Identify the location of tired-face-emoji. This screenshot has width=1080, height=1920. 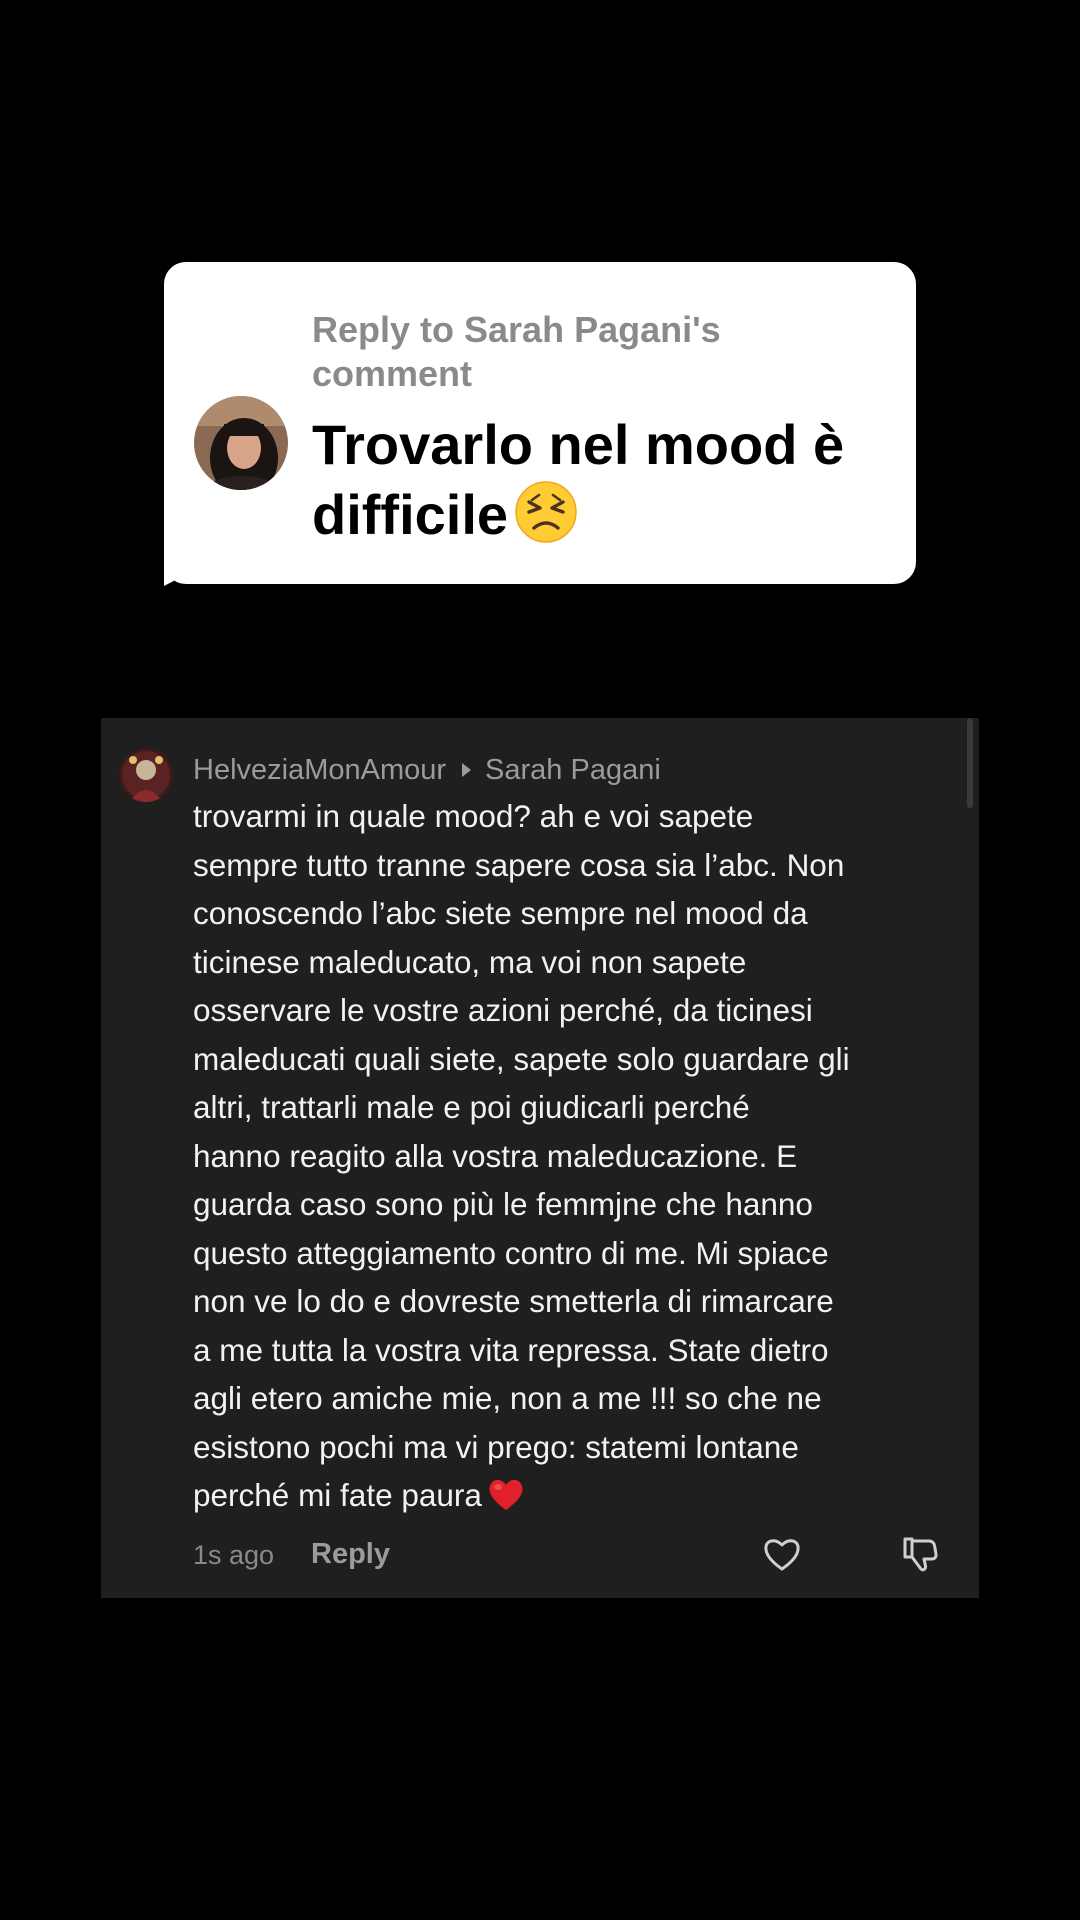
(546, 512).